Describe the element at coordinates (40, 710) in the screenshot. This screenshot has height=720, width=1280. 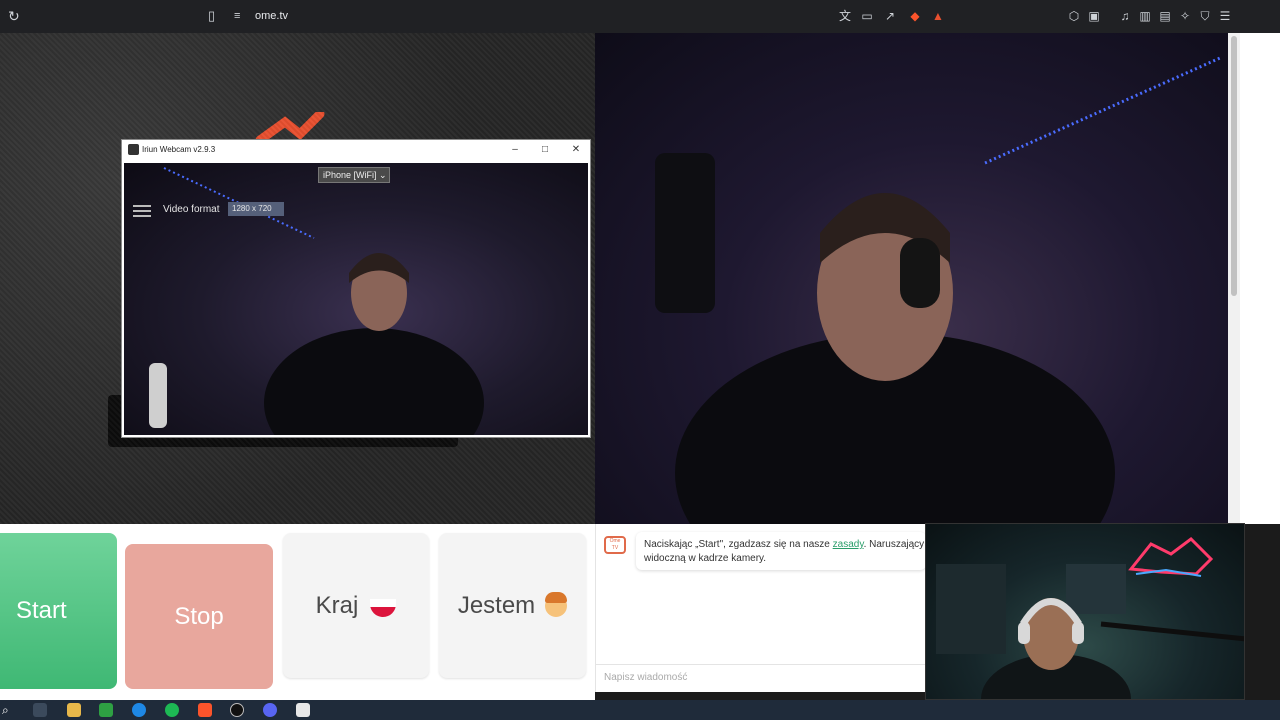
I see `task-view-icon` at that location.